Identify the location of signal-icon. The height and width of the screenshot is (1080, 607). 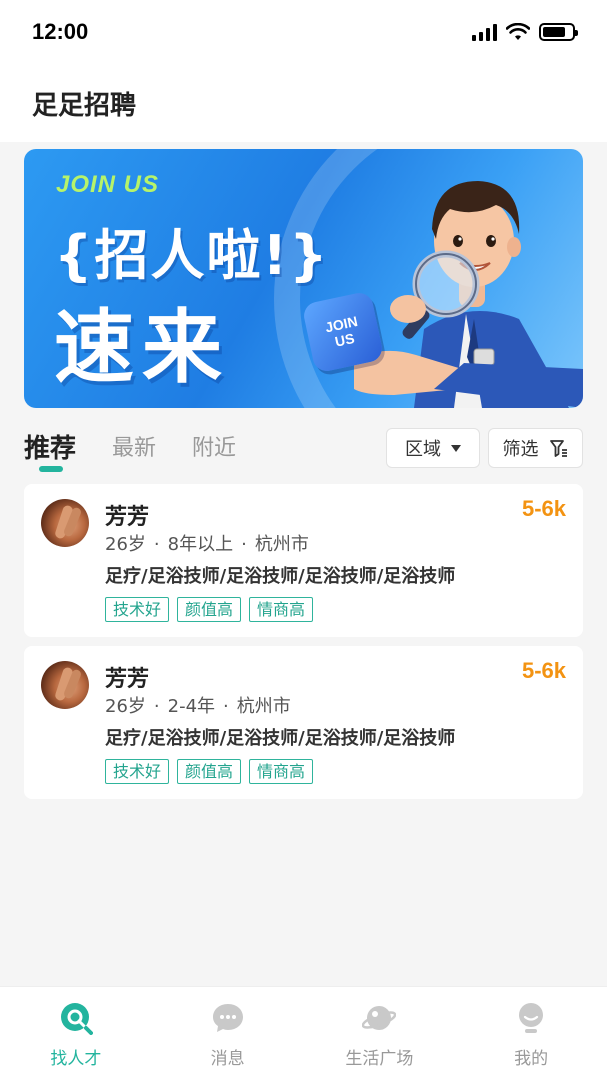
(484, 32).